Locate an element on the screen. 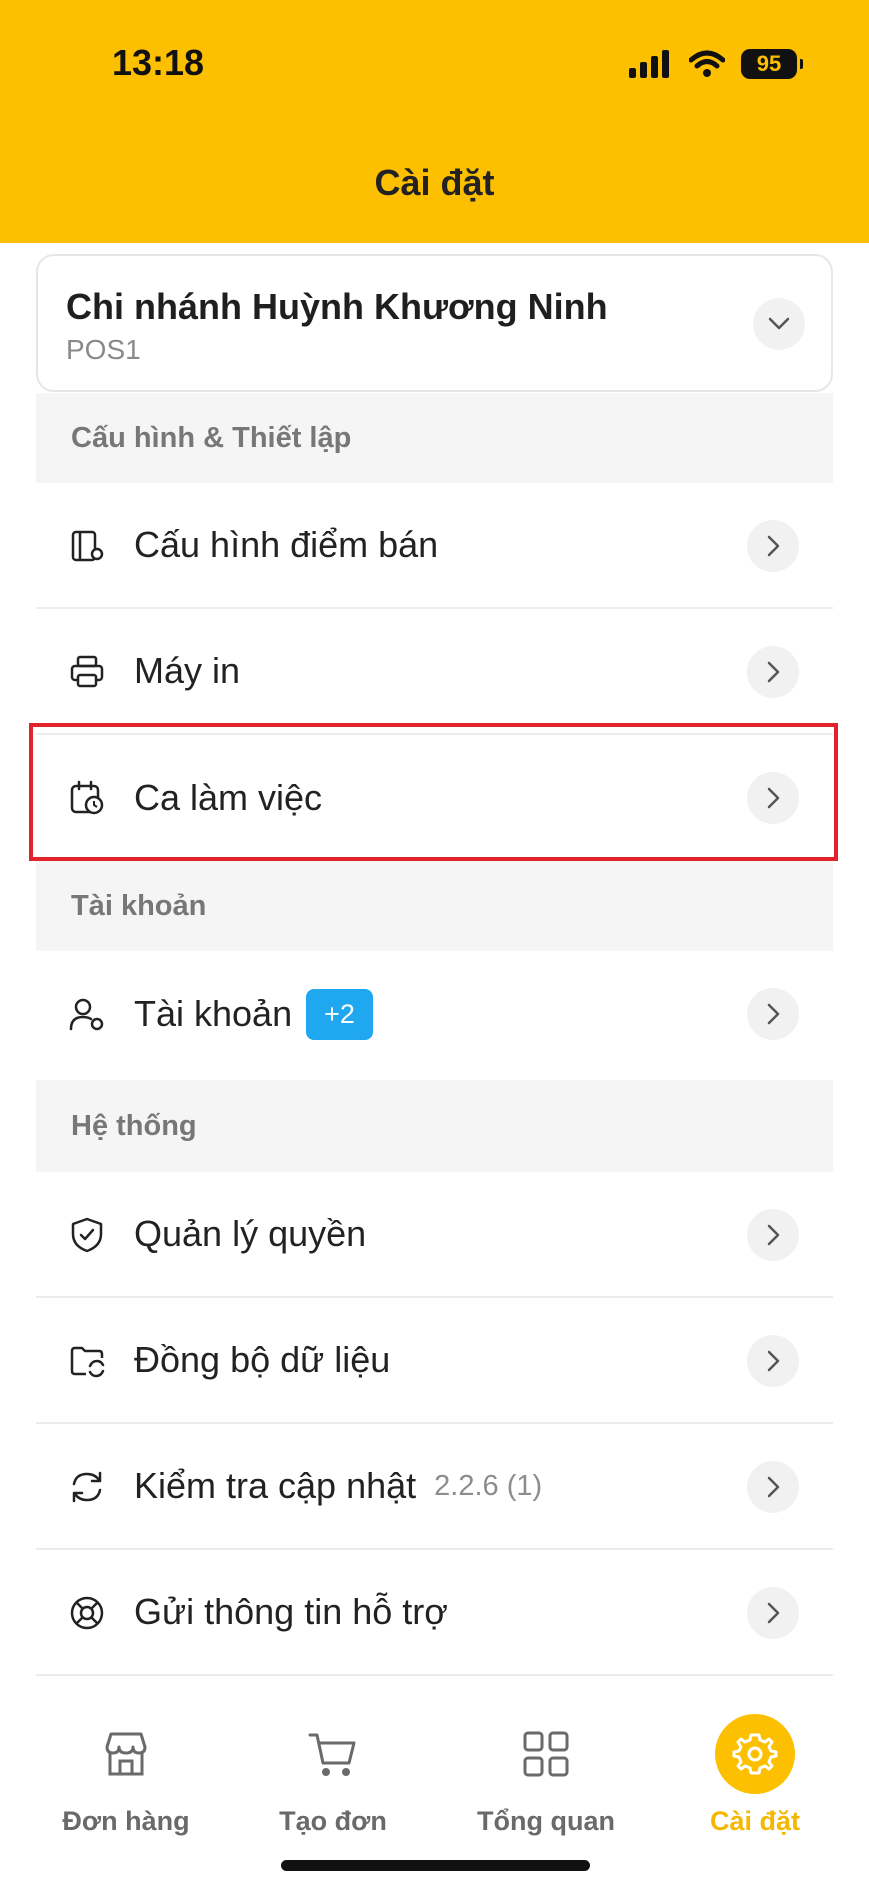 This screenshot has width=869, height=1885. nav-tab-create-order: Tạo đơn is located at coordinates (333, 1780).